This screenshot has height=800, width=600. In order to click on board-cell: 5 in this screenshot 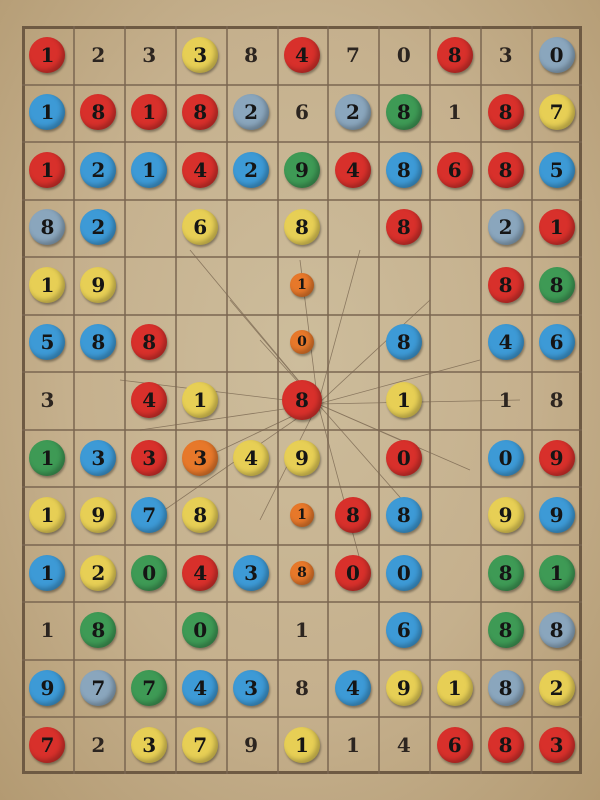, I will do `click(47, 343)`.